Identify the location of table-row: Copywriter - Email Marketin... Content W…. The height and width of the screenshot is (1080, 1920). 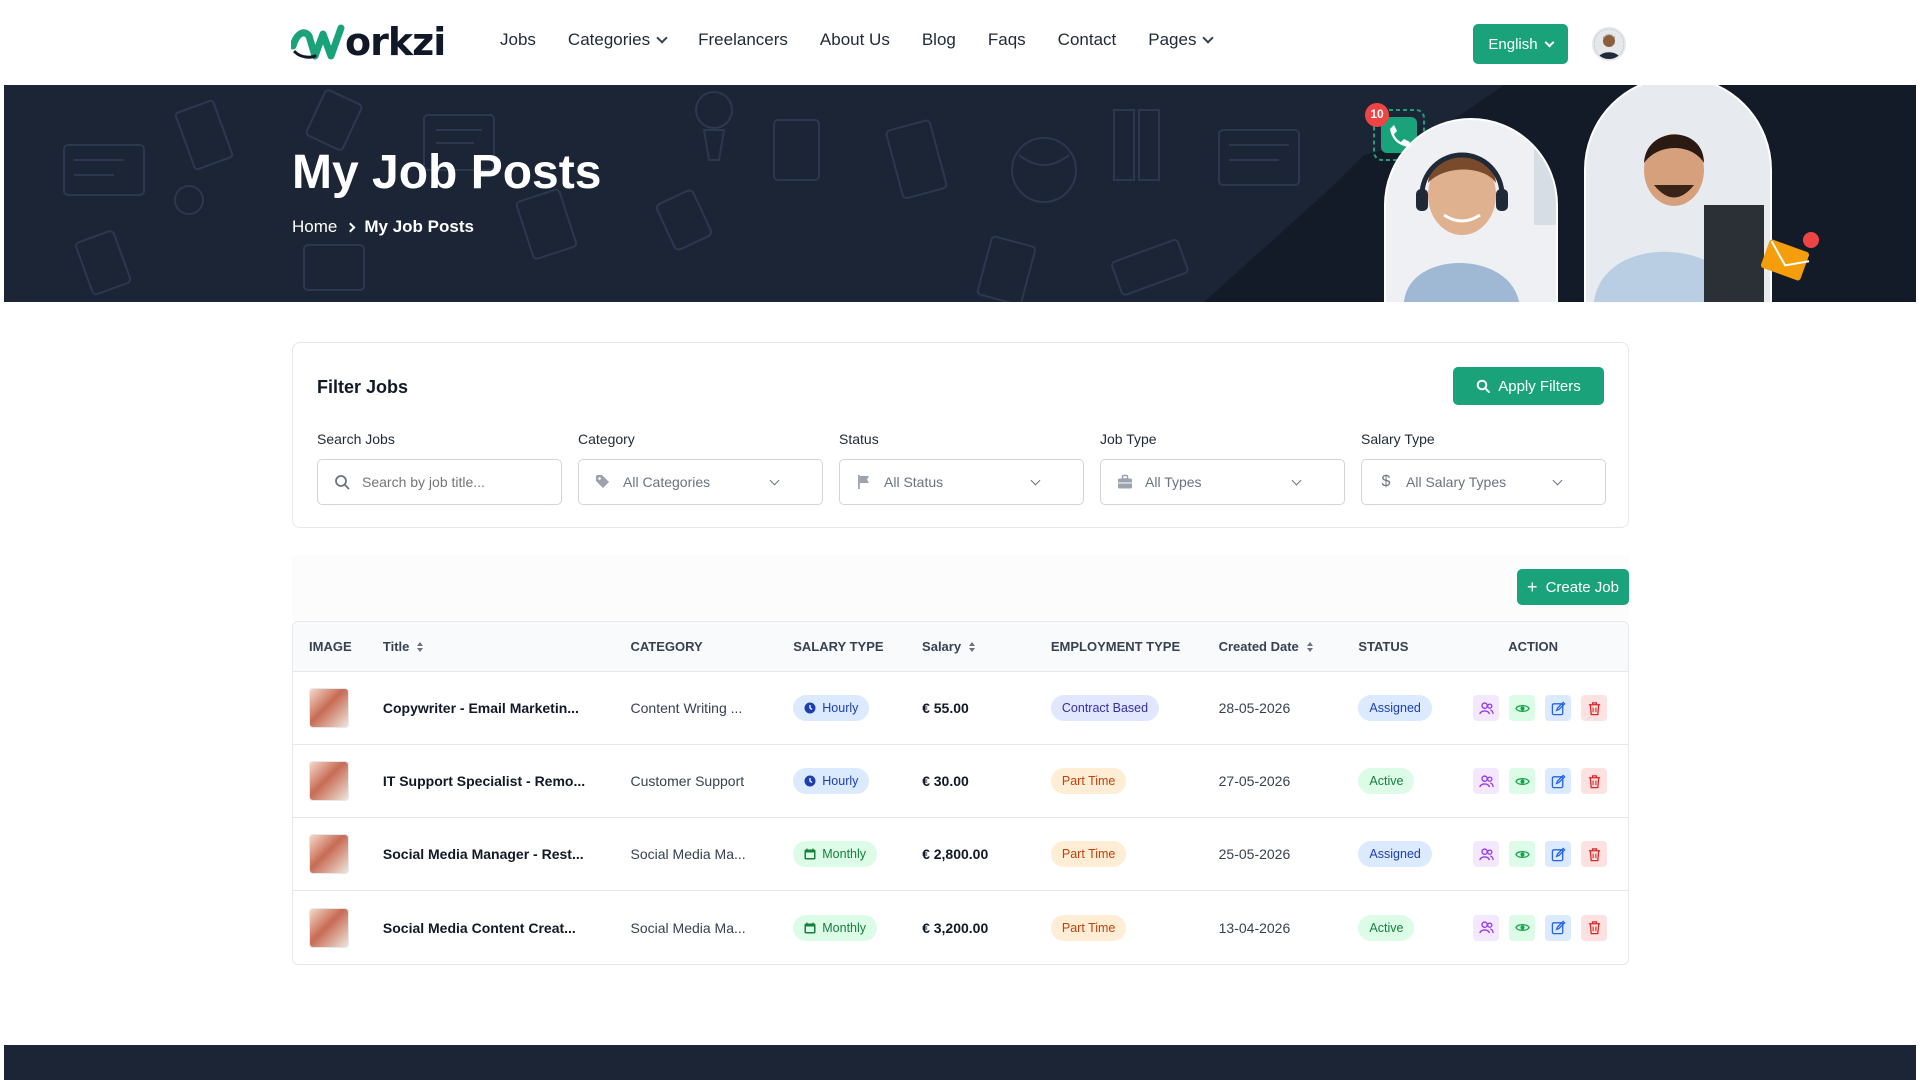
(960, 708).